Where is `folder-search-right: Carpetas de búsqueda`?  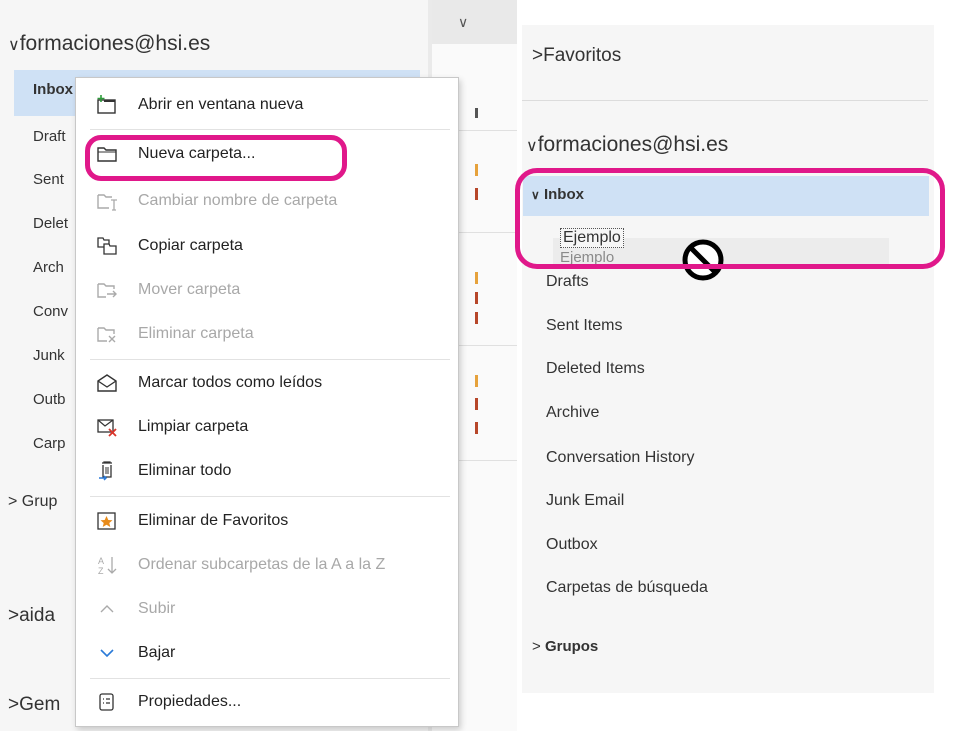 folder-search-right: Carpetas de búsqueda is located at coordinates (627, 588).